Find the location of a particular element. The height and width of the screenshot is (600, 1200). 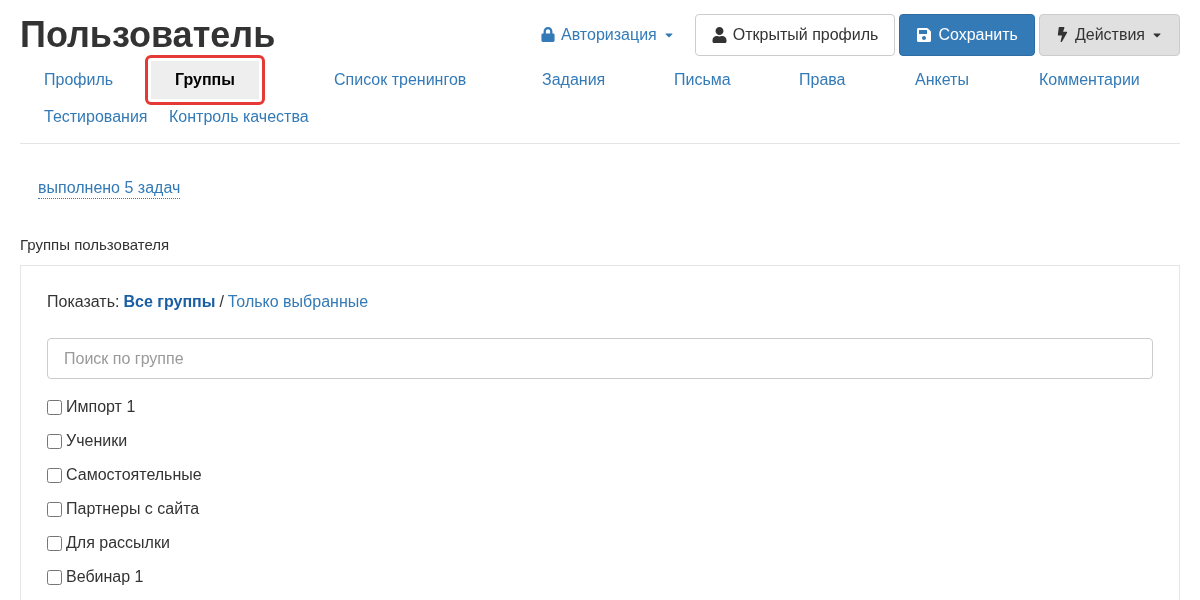

group-label: Вебинар 1 is located at coordinates (105, 577).